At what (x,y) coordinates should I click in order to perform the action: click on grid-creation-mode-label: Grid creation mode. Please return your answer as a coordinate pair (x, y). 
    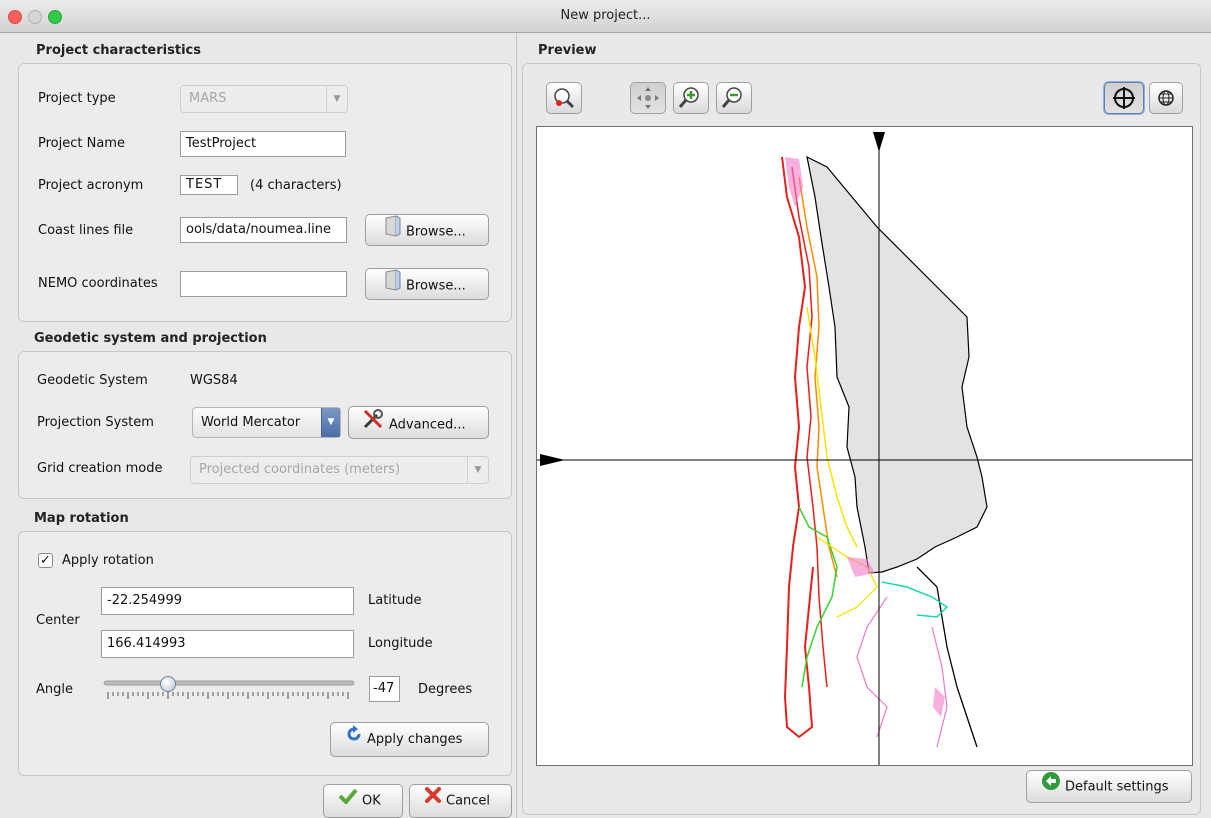
    Looking at the image, I should click on (100, 468).